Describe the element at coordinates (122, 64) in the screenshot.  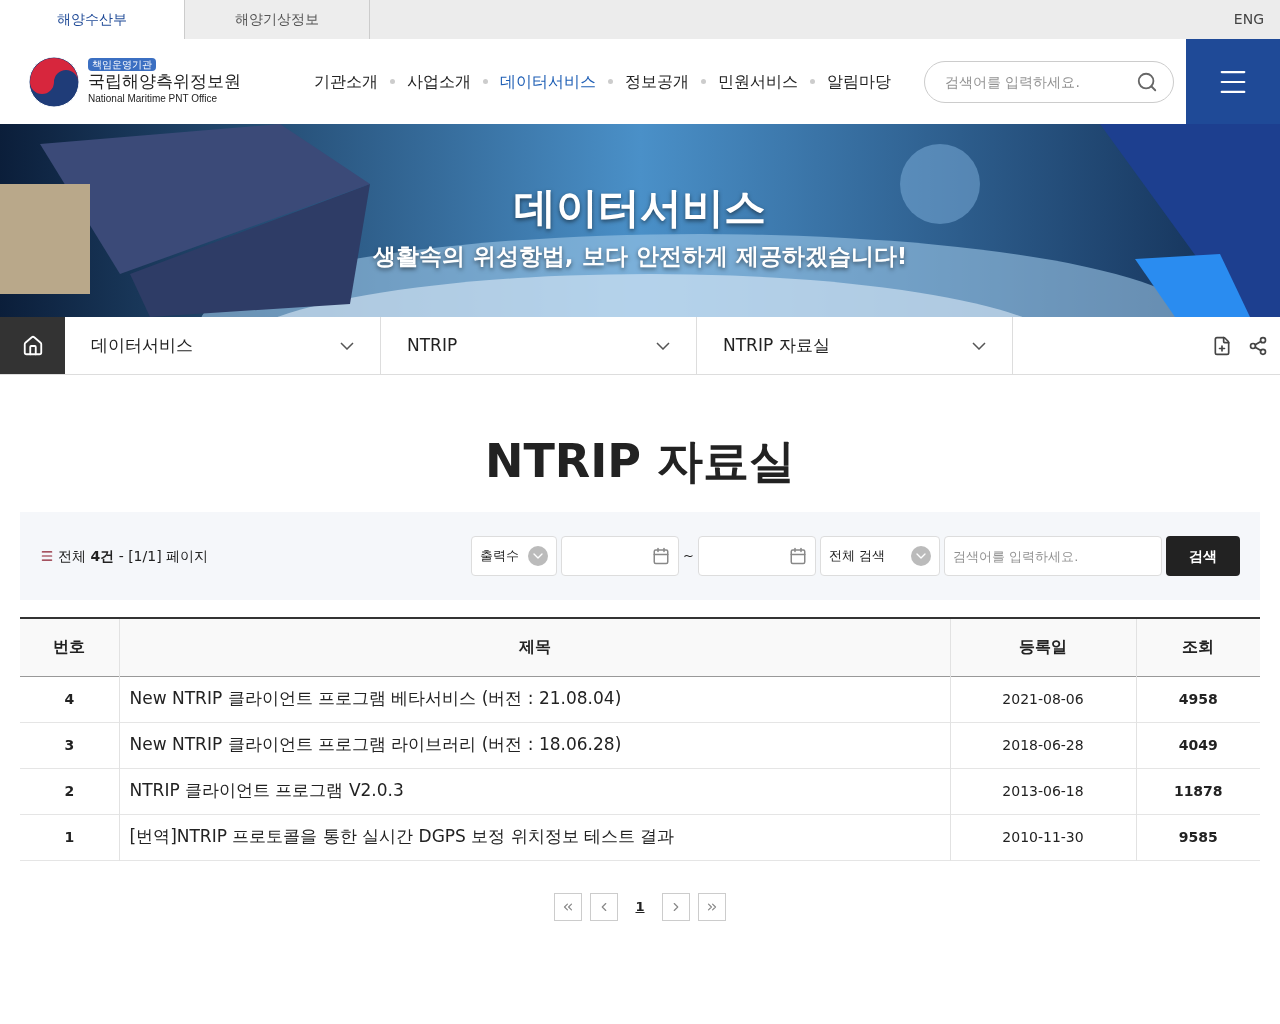
I see `agency-badge: 책임운영기관` at that location.